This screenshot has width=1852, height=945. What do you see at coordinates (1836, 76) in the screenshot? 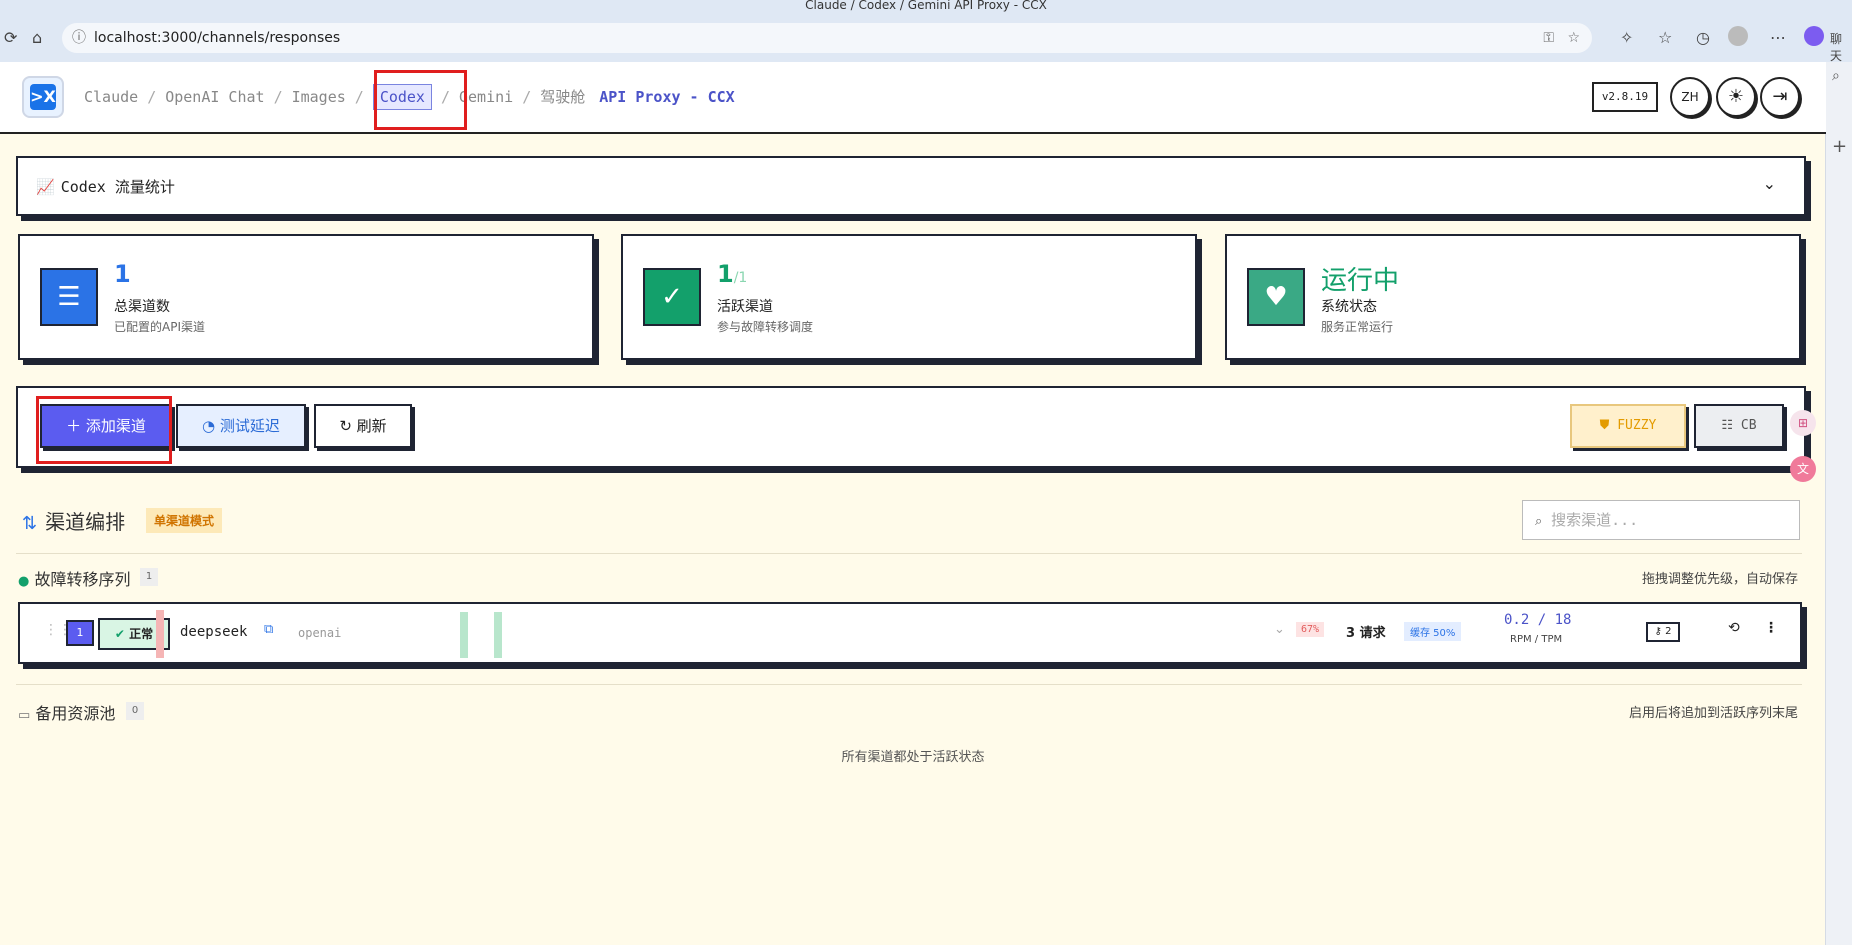
I see `sidebar-search-icon: ⌕` at bounding box center [1836, 76].